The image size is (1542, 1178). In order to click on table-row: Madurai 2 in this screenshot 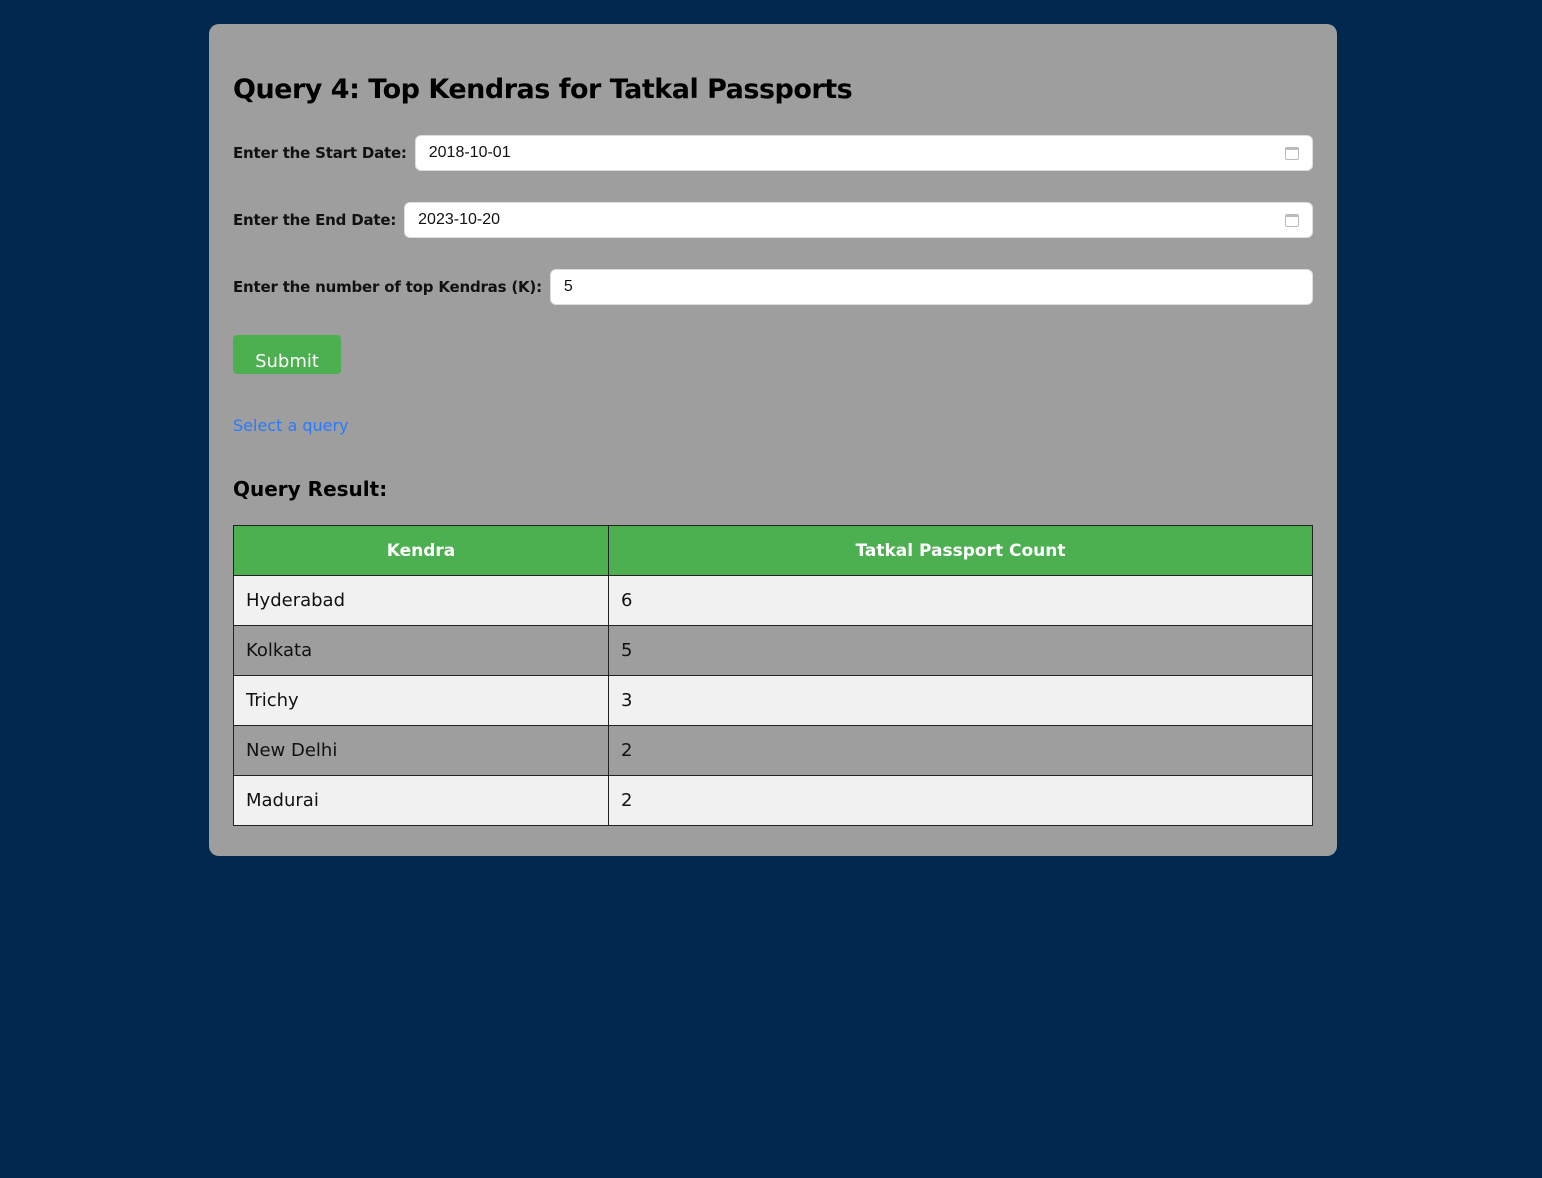, I will do `click(773, 800)`.